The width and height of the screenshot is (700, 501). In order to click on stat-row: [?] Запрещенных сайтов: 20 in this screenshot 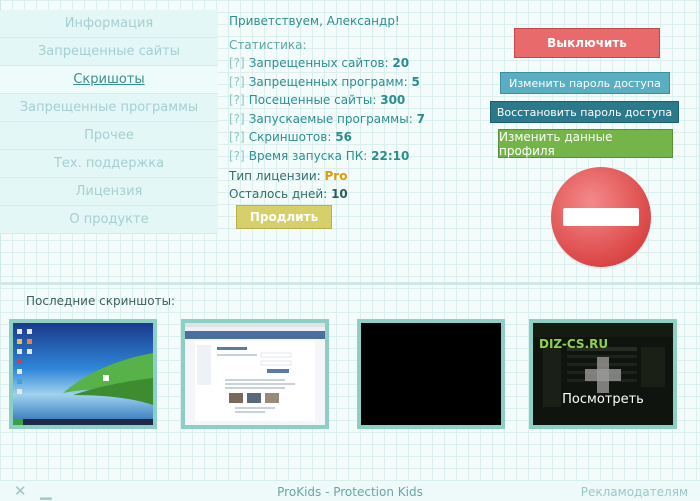, I will do `click(327, 65)`.